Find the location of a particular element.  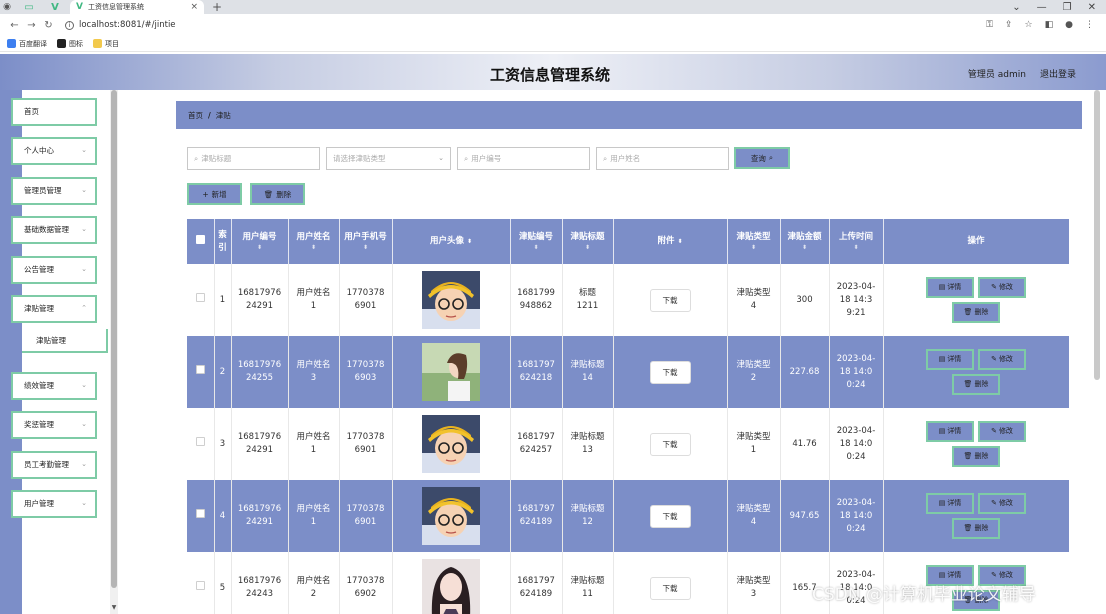

column-header: 津贴类型 ⬍ is located at coordinates (754, 241).